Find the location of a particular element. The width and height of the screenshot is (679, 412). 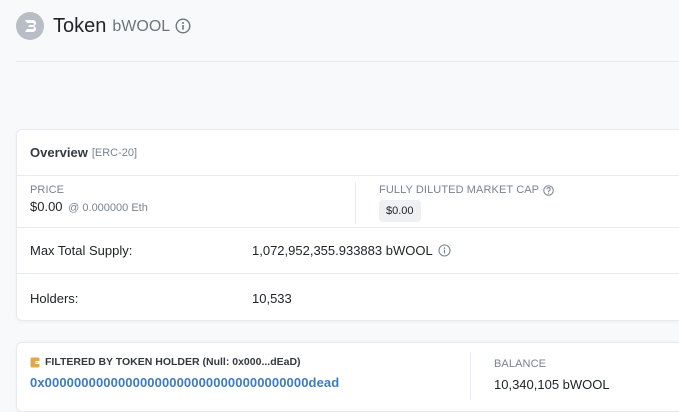

filter-divider is located at coordinates (470, 376).